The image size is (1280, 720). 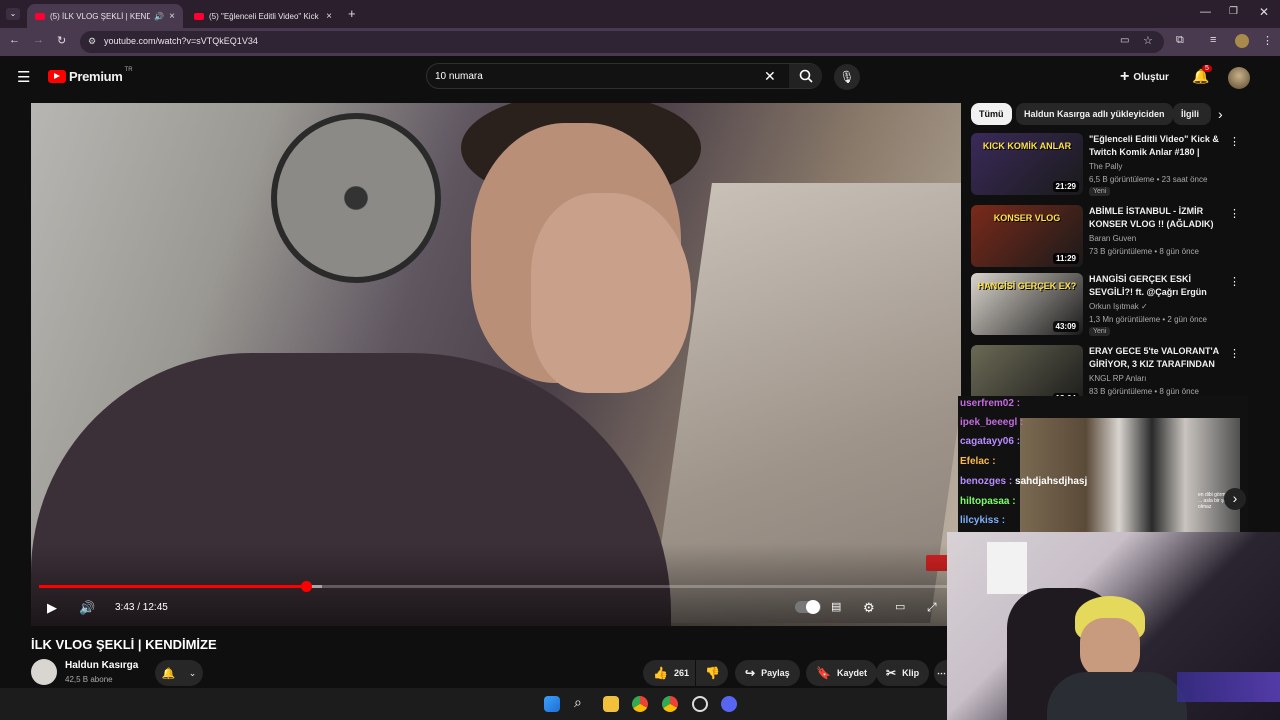 I want to click on chip-related: İlgili, so click(x=1192, y=114).